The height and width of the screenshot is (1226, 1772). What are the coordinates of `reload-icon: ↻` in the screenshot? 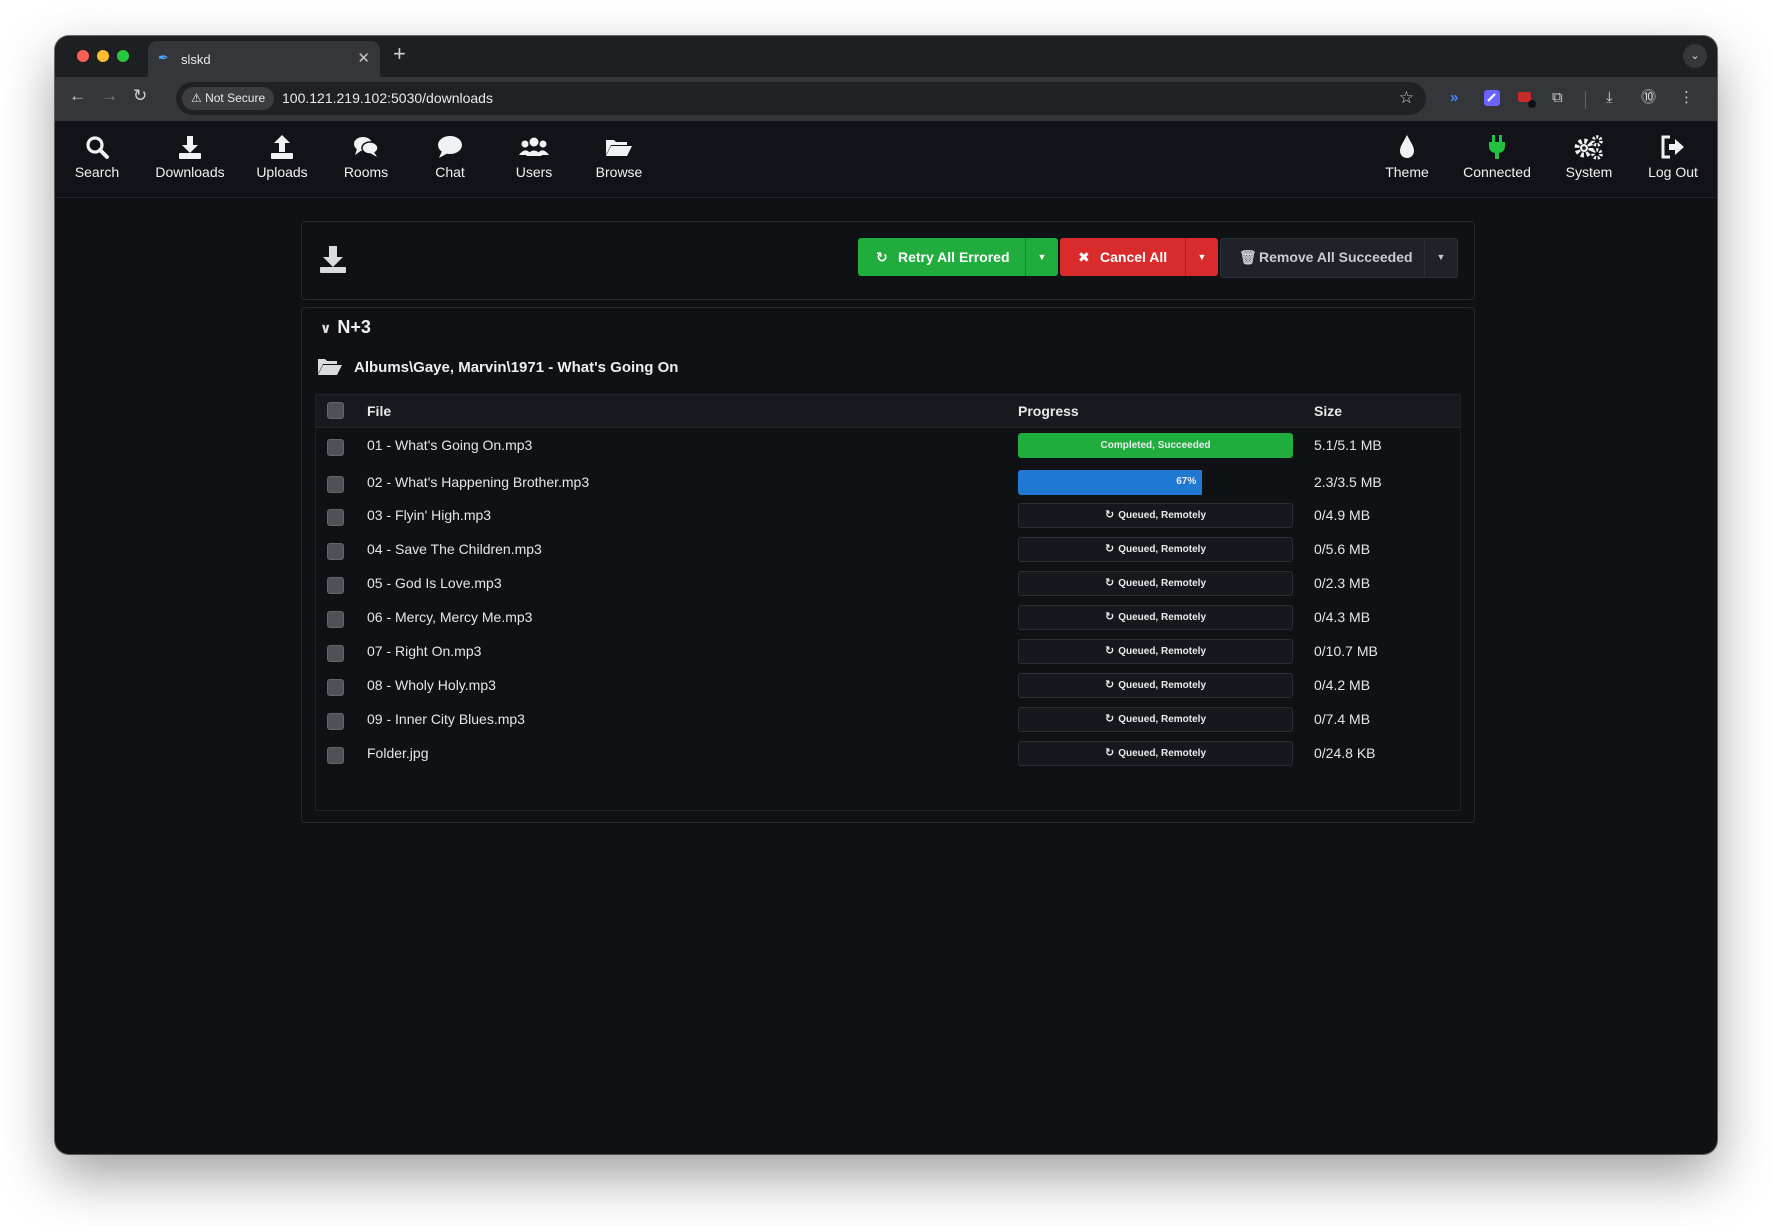 It's located at (140, 96).